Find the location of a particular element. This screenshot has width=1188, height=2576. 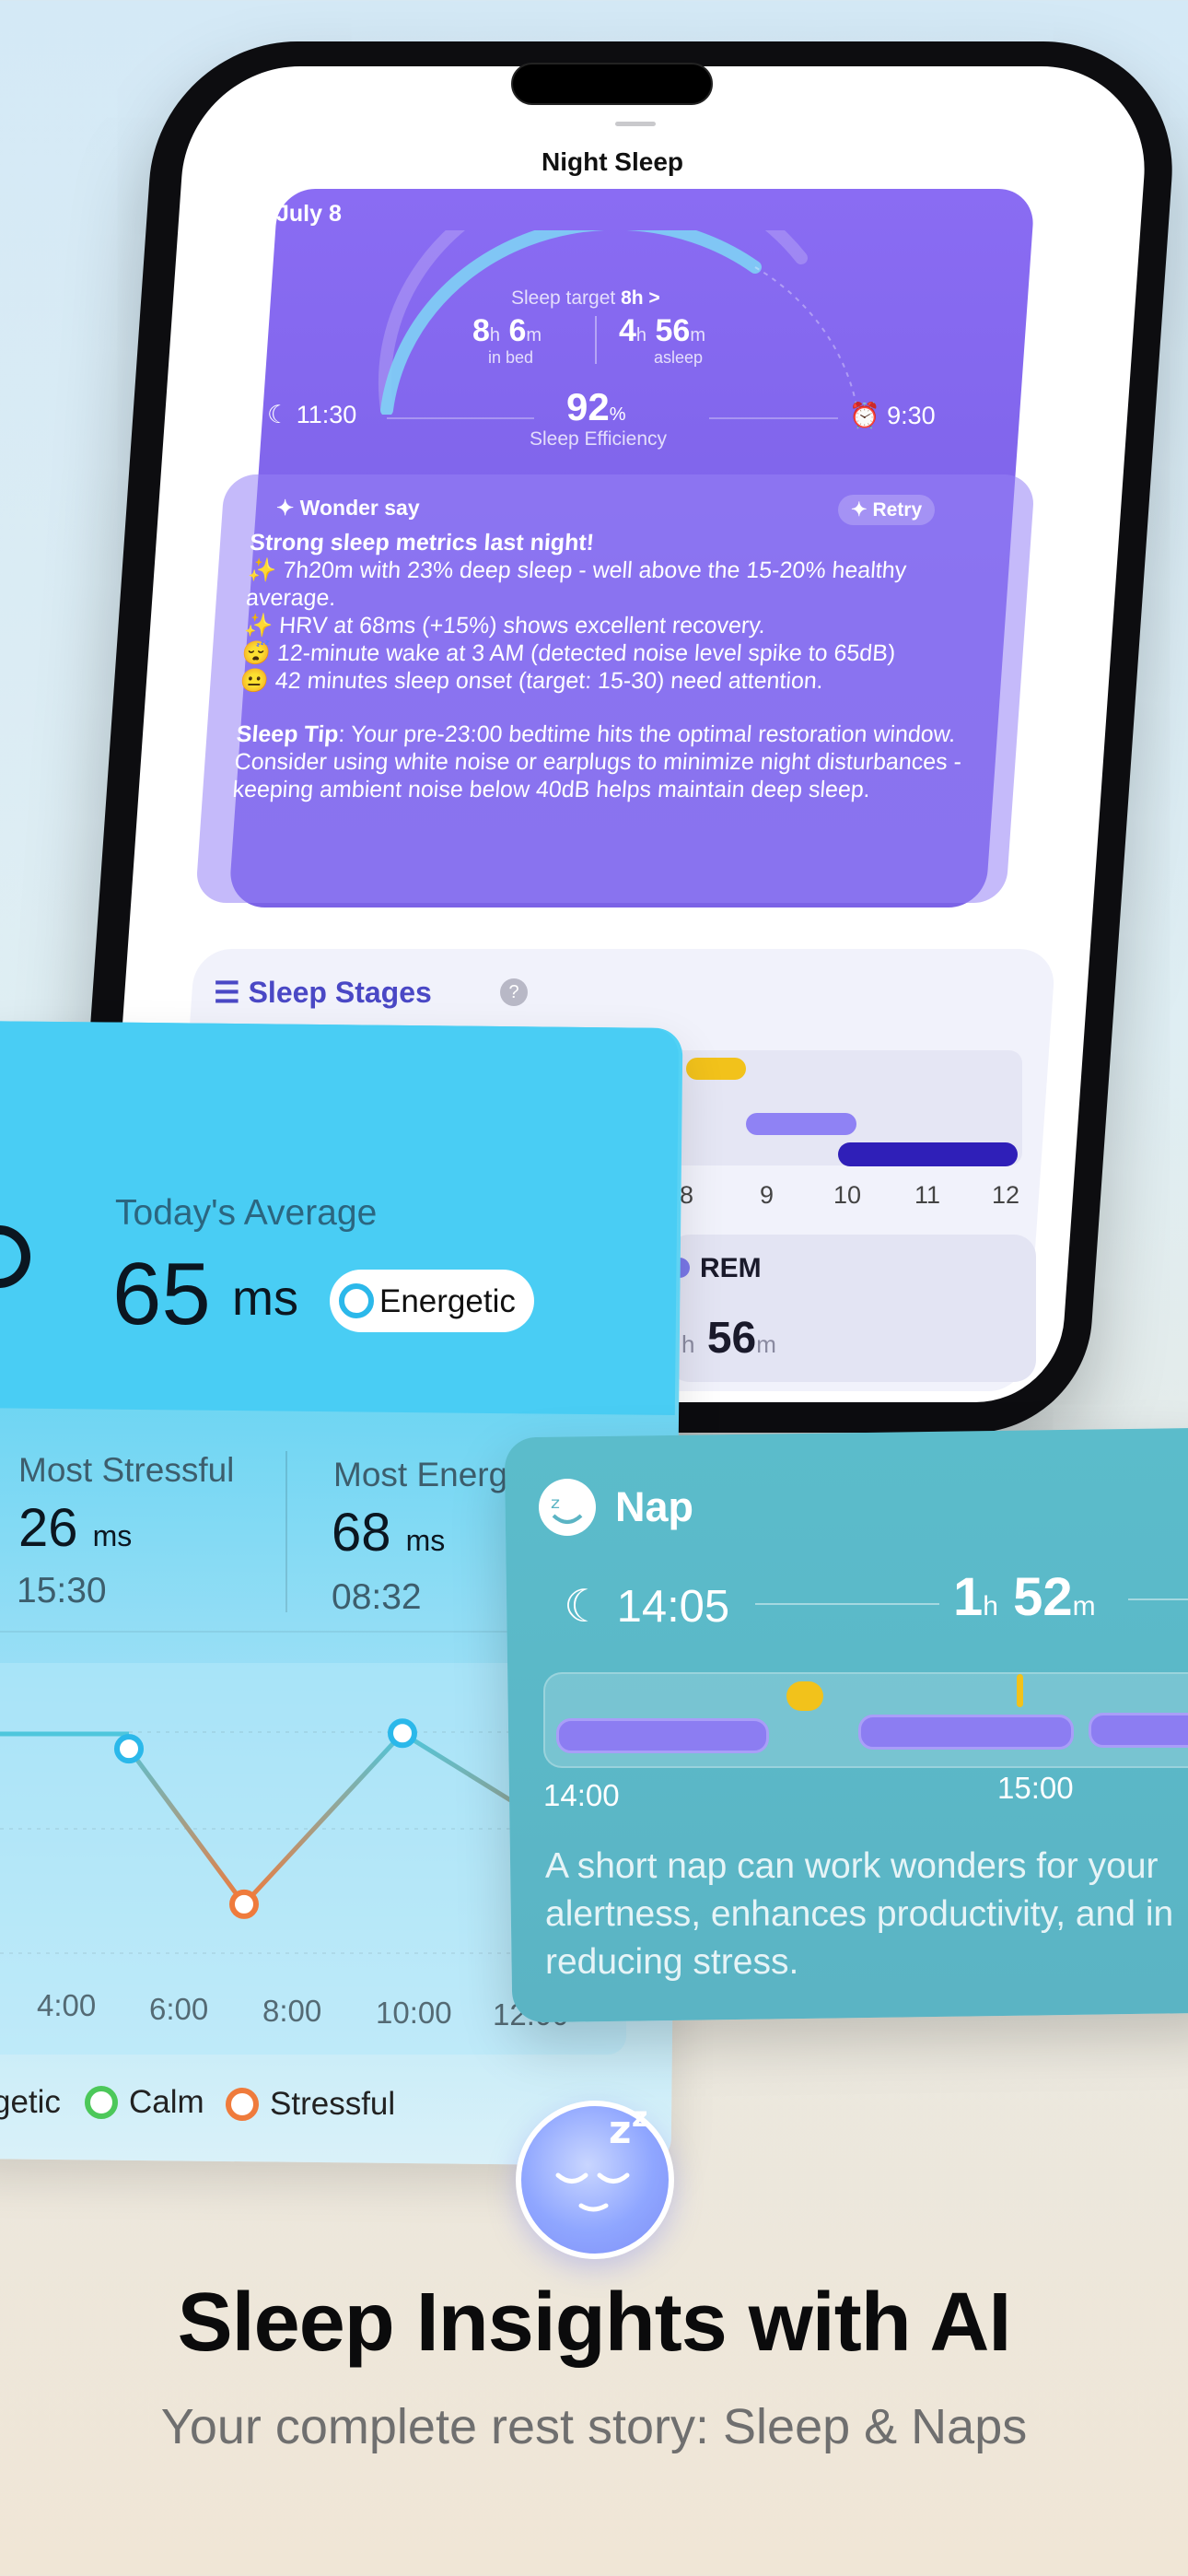

legend-stressful: Stressful is located at coordinates (333, 2104).